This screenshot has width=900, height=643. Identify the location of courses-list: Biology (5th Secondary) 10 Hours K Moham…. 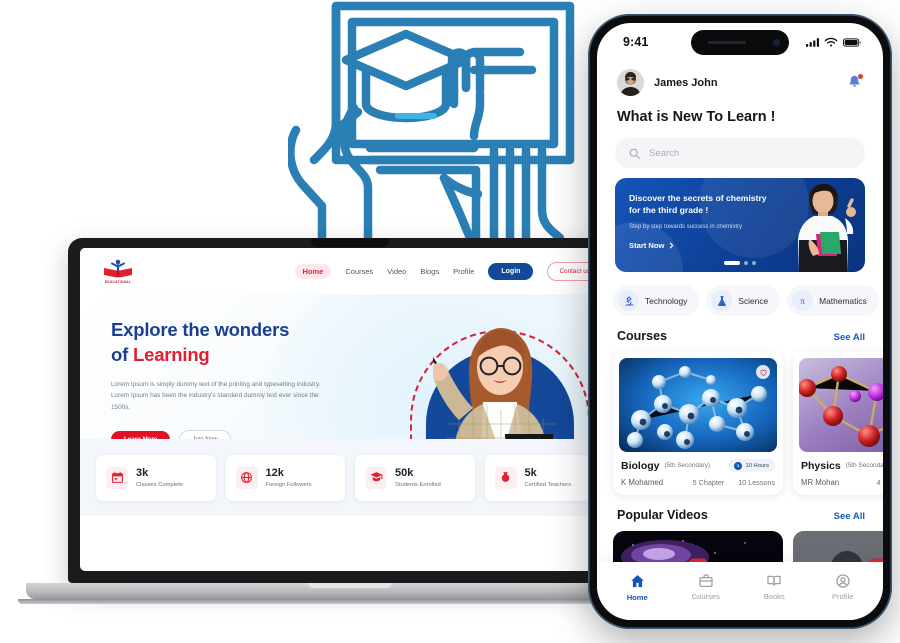
(740, 419).